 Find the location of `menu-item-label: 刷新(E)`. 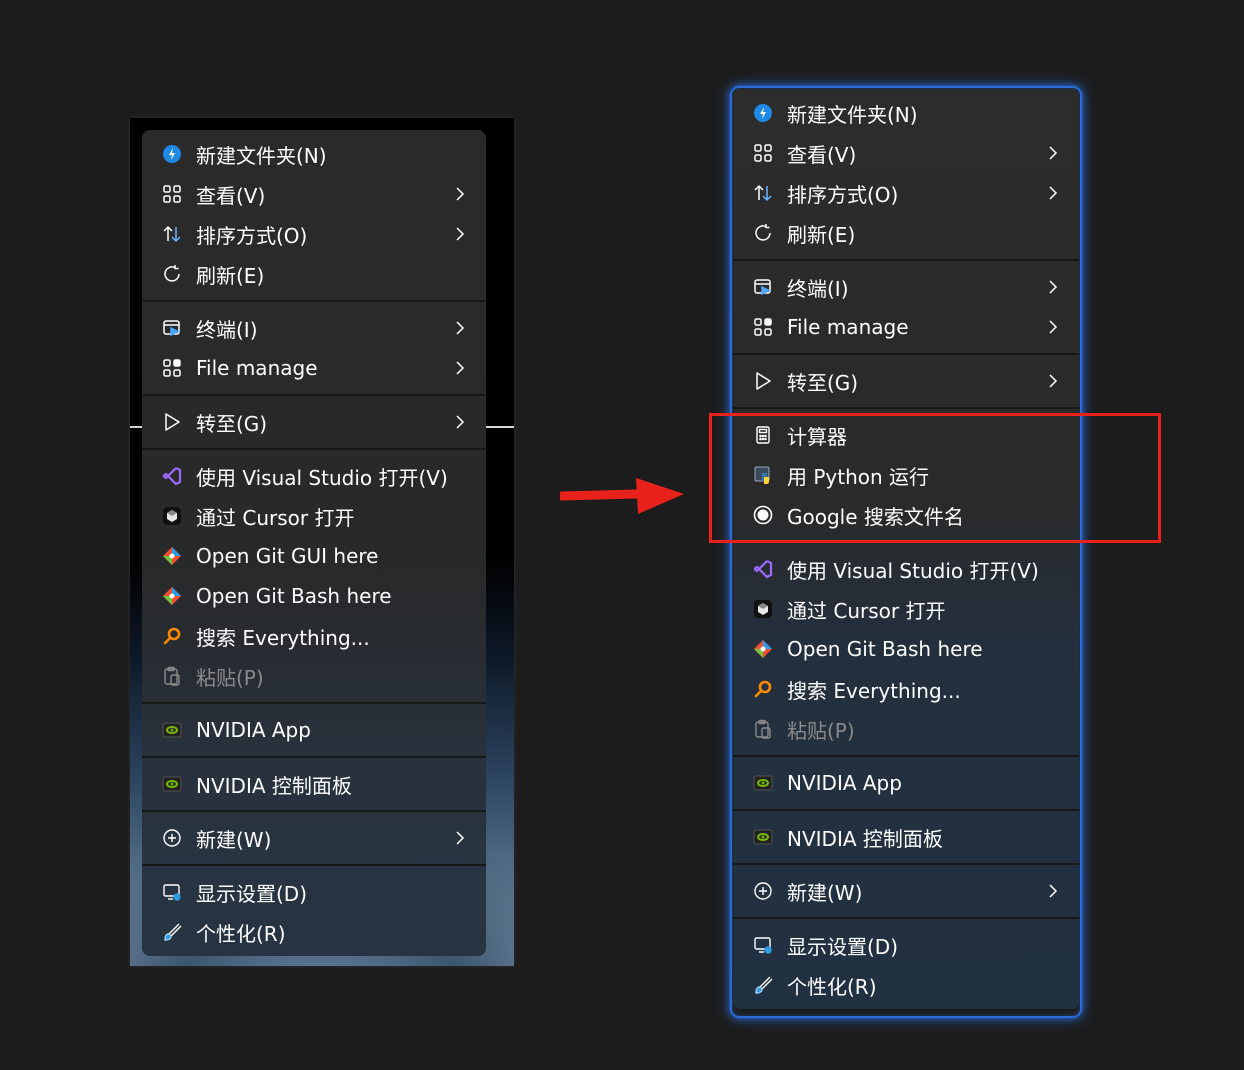

menu-item-label: 刷新(E) is located at coordinates (821, 234).